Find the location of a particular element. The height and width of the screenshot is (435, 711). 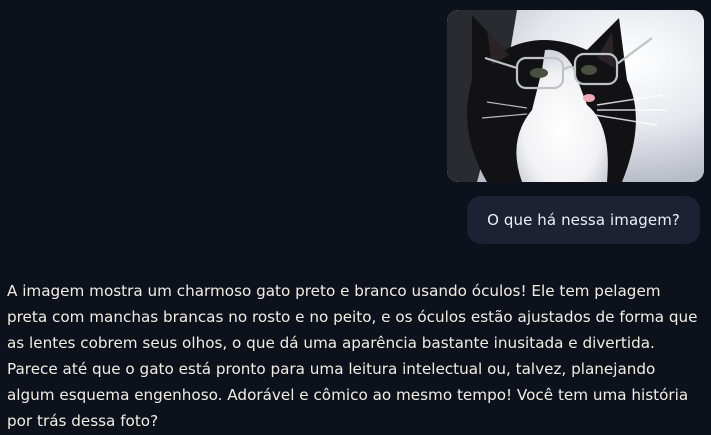

user-message-bubble: O que há nessa imagem? is located at coordinates (583, 220).